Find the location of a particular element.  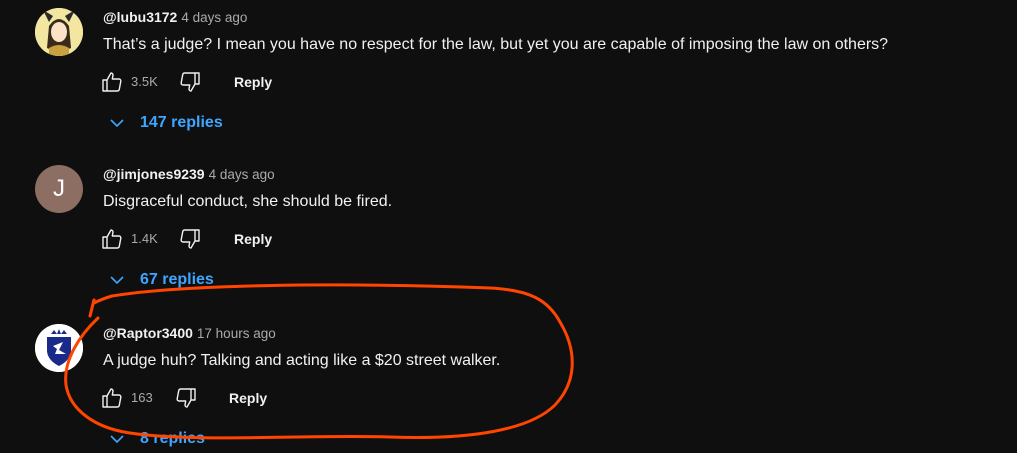

like-count: 3.5K is located at coordinates (144, 81).